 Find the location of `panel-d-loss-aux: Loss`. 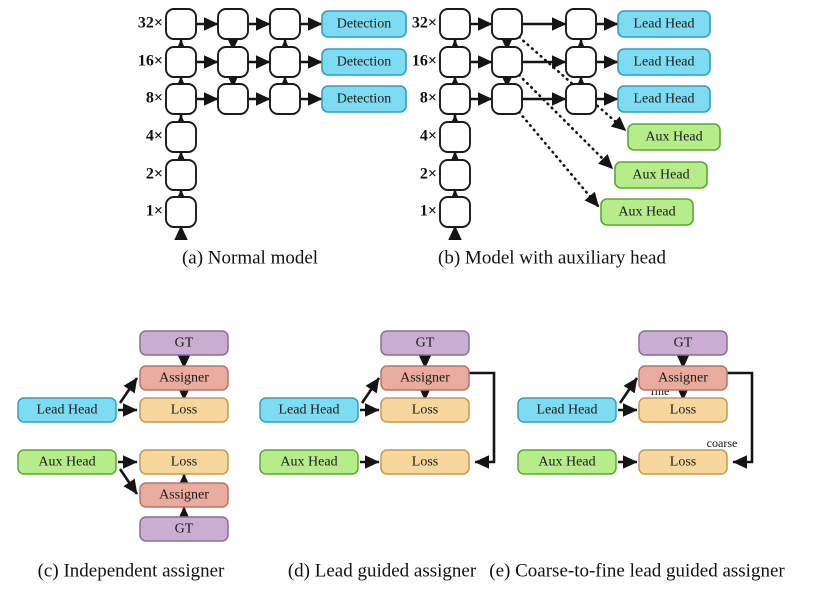

panel-d-loss-aux: Loss is located at coordinates (425, 462).